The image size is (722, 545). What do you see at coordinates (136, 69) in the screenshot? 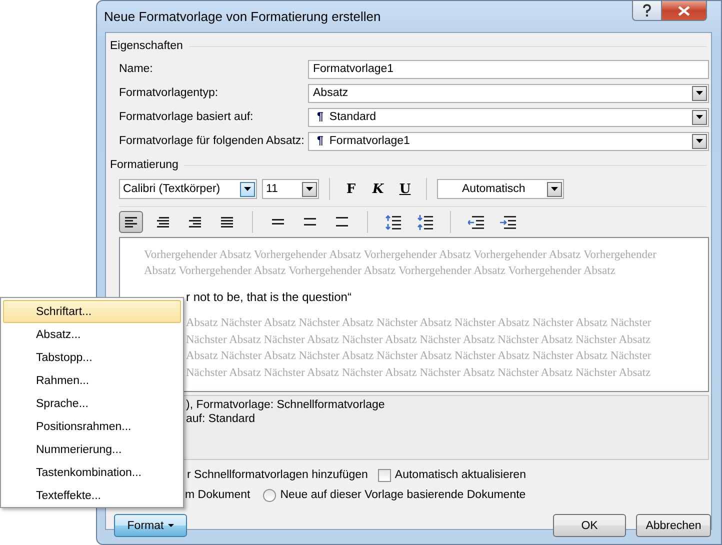
I see `field-label: Name:` at bounding box center [136, 69].